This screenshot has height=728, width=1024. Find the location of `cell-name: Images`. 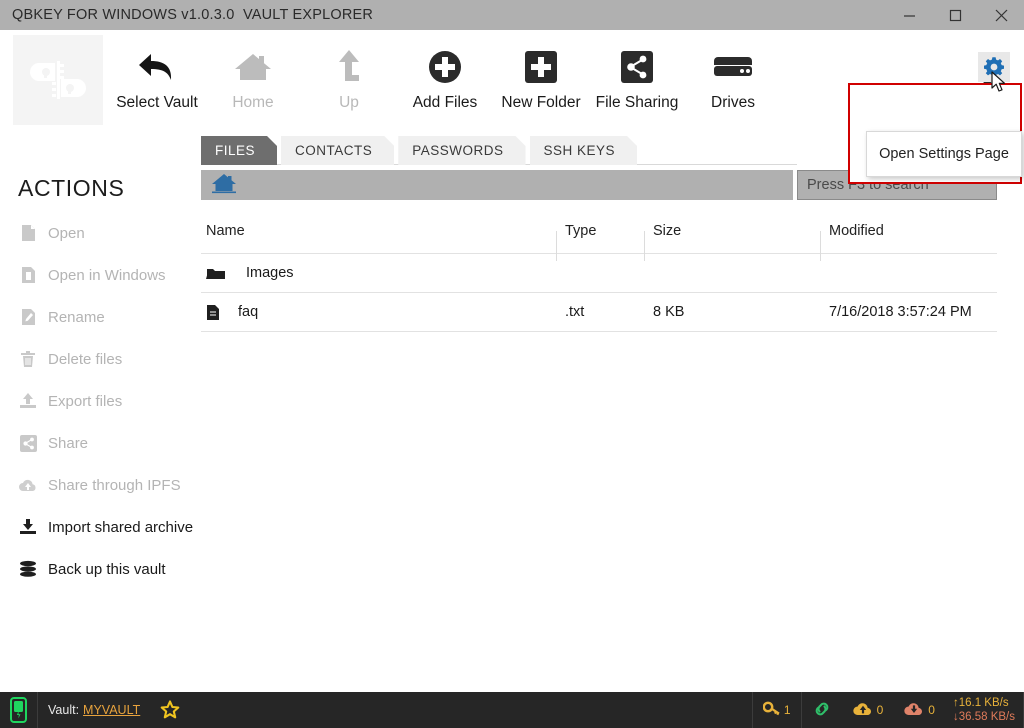

cell-name: Images is located at coordinates (379, 273).